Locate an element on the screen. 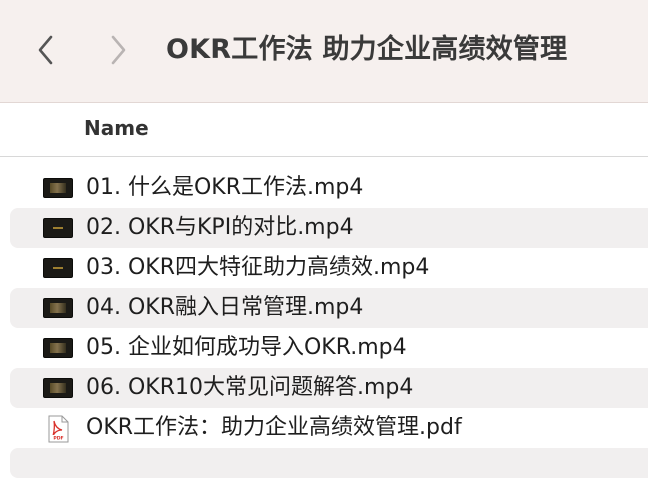 This screenshot has width=648, height=478. chevron-left-icon is located at coordinates (45, 50).